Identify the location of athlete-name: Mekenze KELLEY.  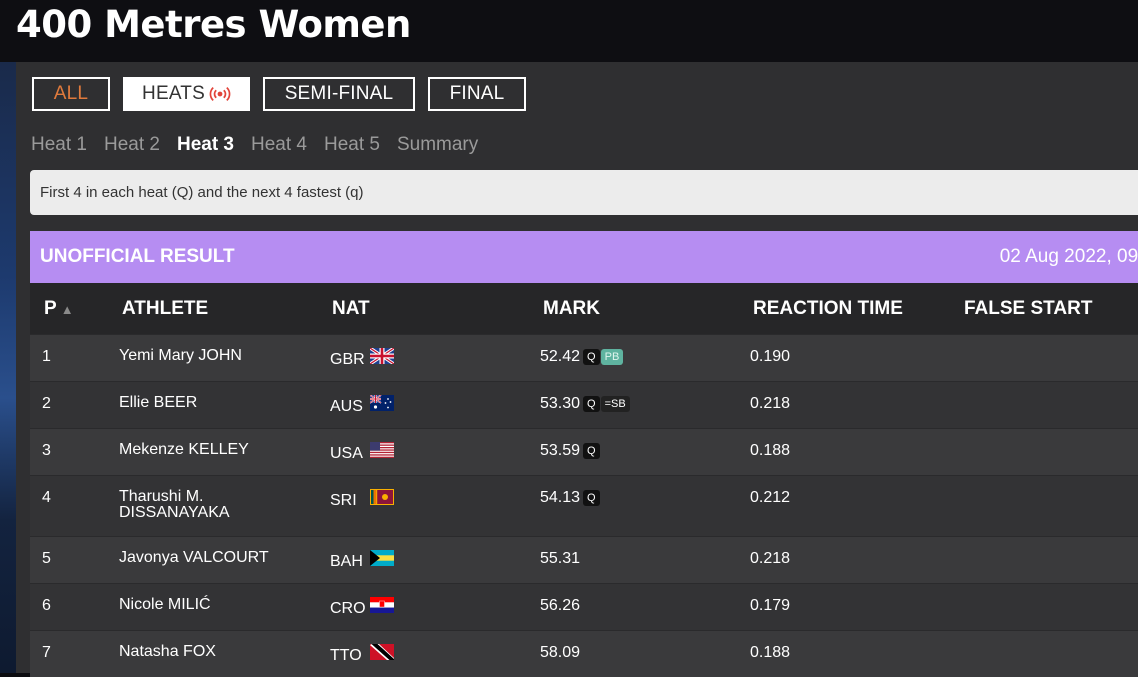
(214, 450).